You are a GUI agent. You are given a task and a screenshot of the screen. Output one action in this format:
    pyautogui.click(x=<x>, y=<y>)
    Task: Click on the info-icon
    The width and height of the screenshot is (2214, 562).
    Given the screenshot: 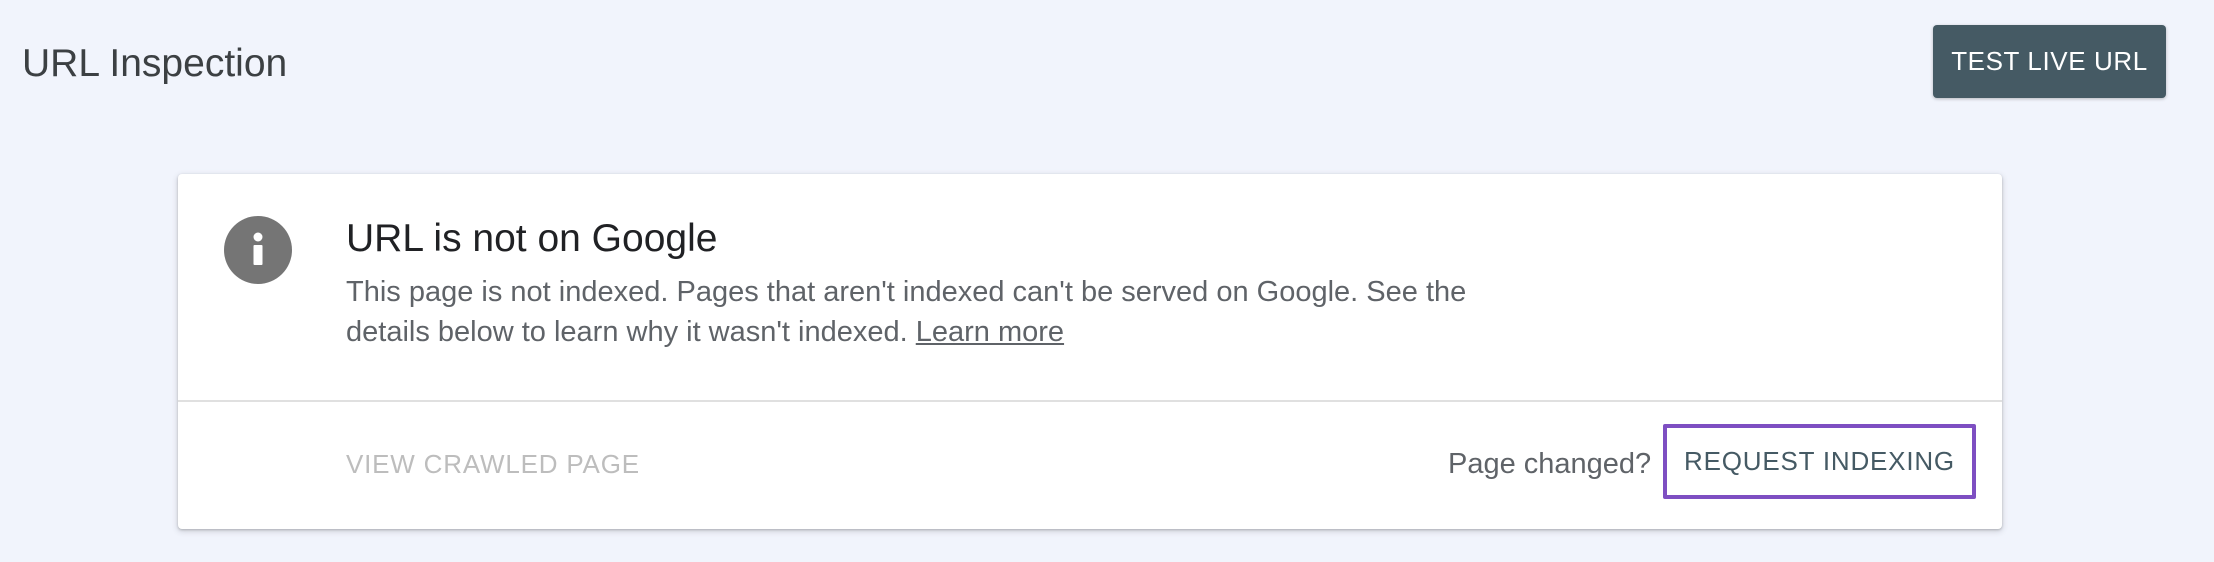 What is the action you would take?
    pyautogui.click(x=258, y=250)
    